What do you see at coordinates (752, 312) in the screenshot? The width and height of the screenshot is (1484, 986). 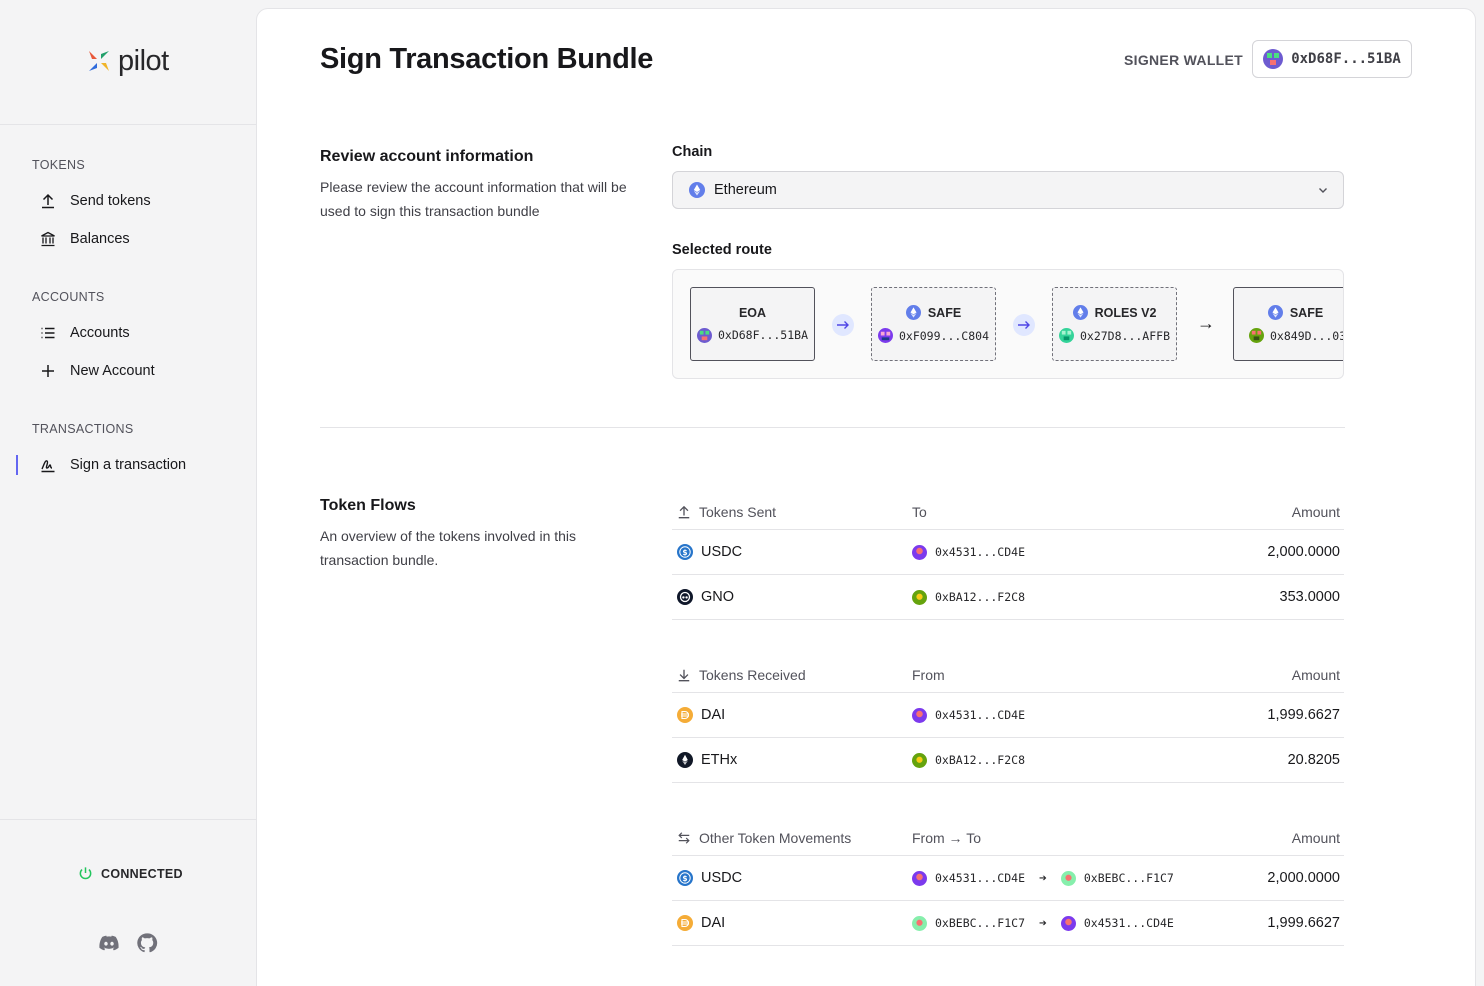 I see `route-hop-type: EOA` at bounding box center [752, 312].